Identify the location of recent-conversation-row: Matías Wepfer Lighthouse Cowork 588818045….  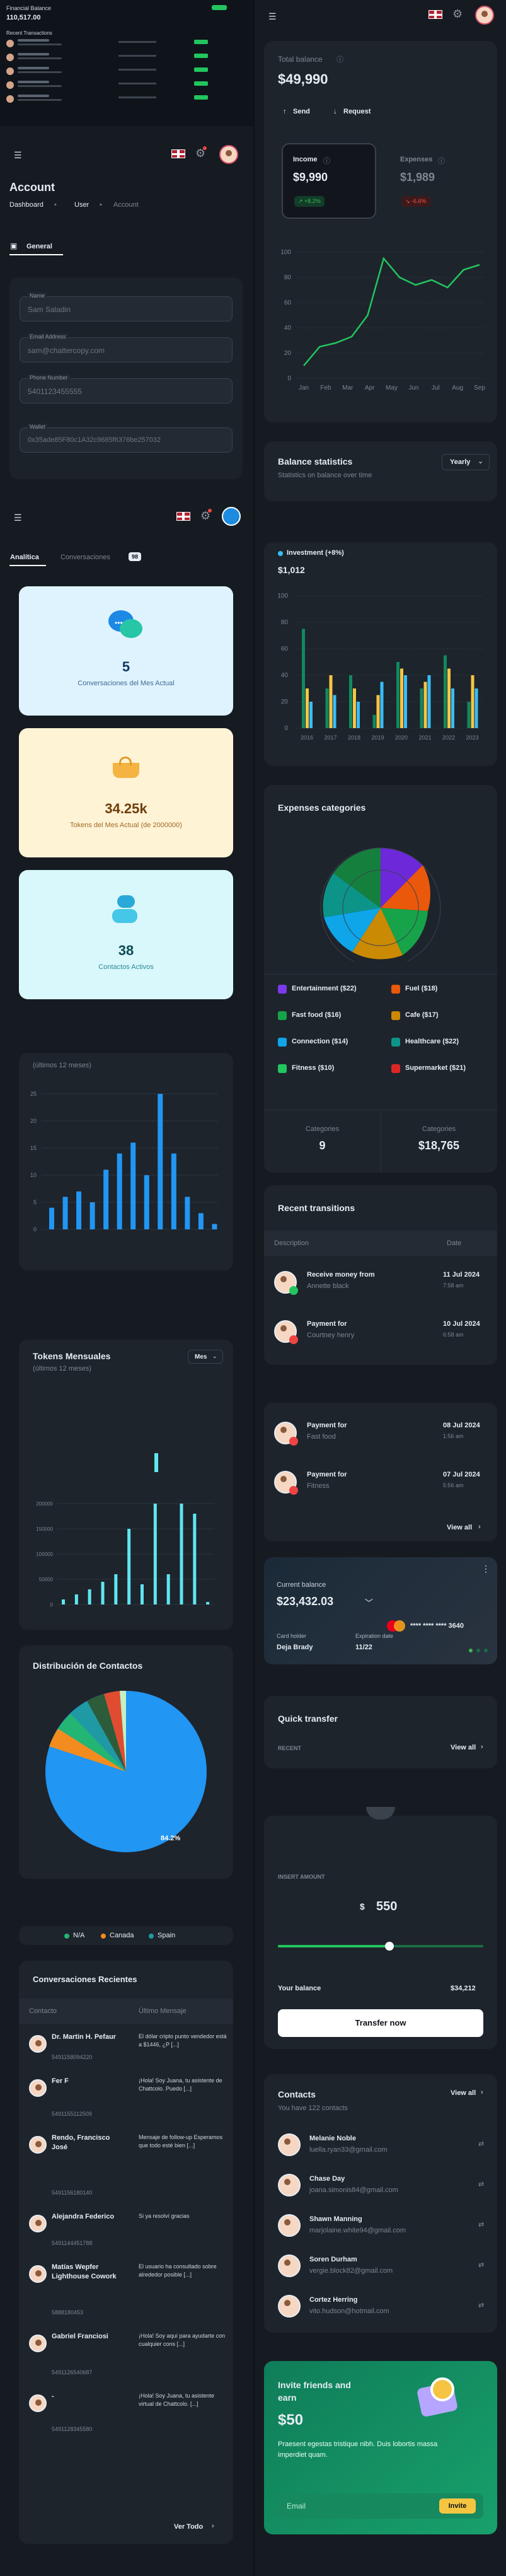
(126, 2288).